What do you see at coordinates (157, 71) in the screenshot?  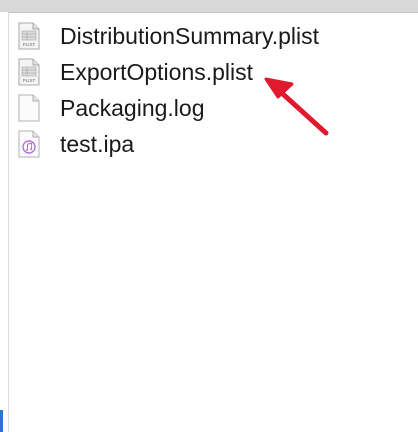 I see `file-name: ExportOptions.plist` at bounding box center [157, 71].